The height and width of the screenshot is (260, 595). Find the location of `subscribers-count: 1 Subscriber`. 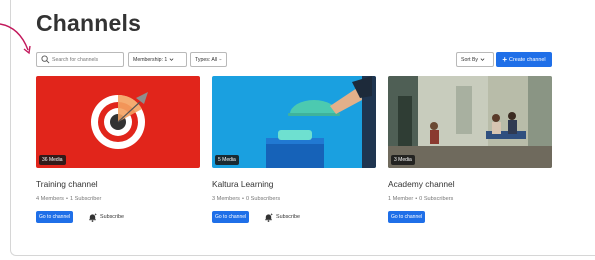

subscribers-count: 1 Subscriber is located at coordinates (85, 199).